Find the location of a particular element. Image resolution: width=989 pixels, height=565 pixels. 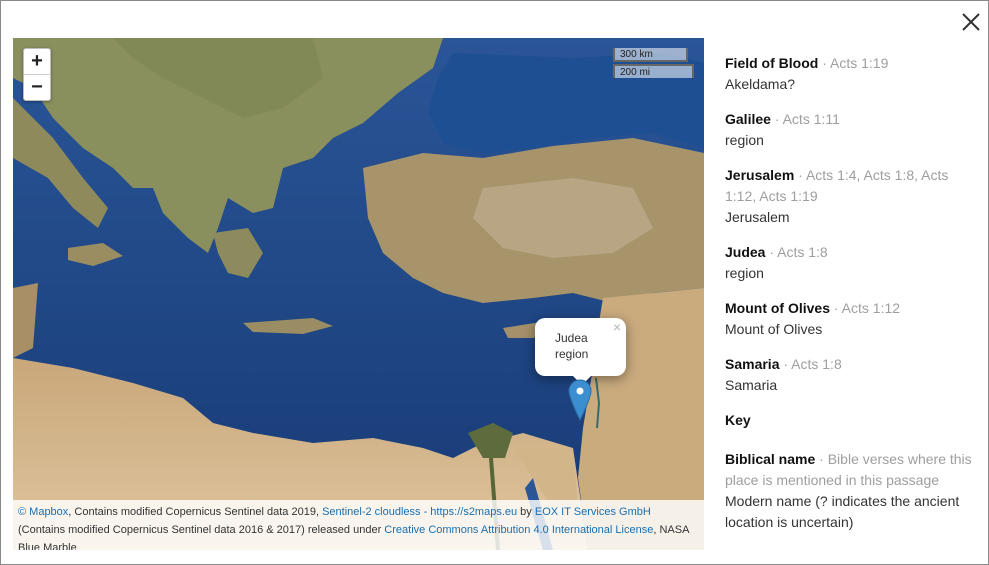

place-name: Judea is located at coordinates (745, 252).